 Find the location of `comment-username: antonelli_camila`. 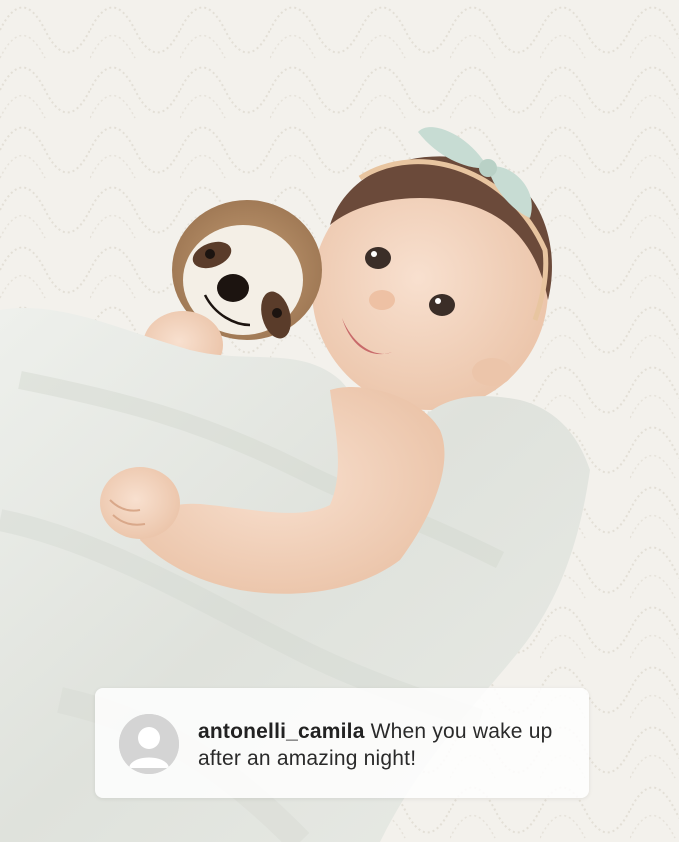

comment-username: antonelli_camila is located at coordinates (281, 731).